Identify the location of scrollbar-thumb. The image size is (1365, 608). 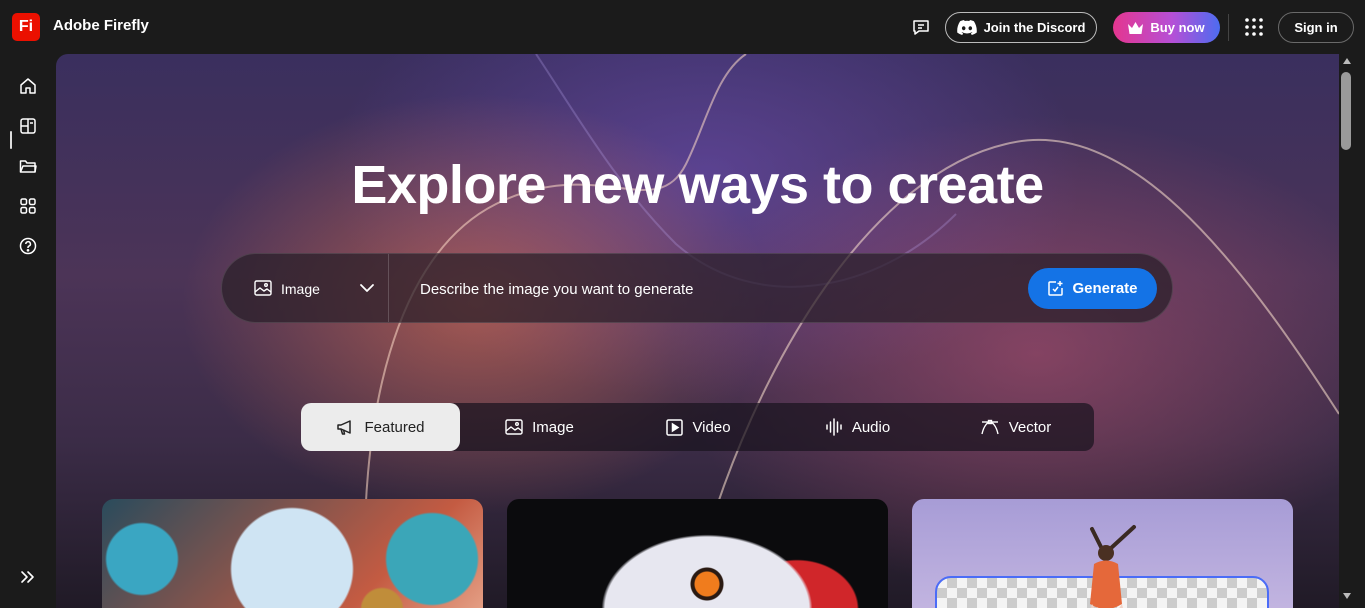
(1346, 111).